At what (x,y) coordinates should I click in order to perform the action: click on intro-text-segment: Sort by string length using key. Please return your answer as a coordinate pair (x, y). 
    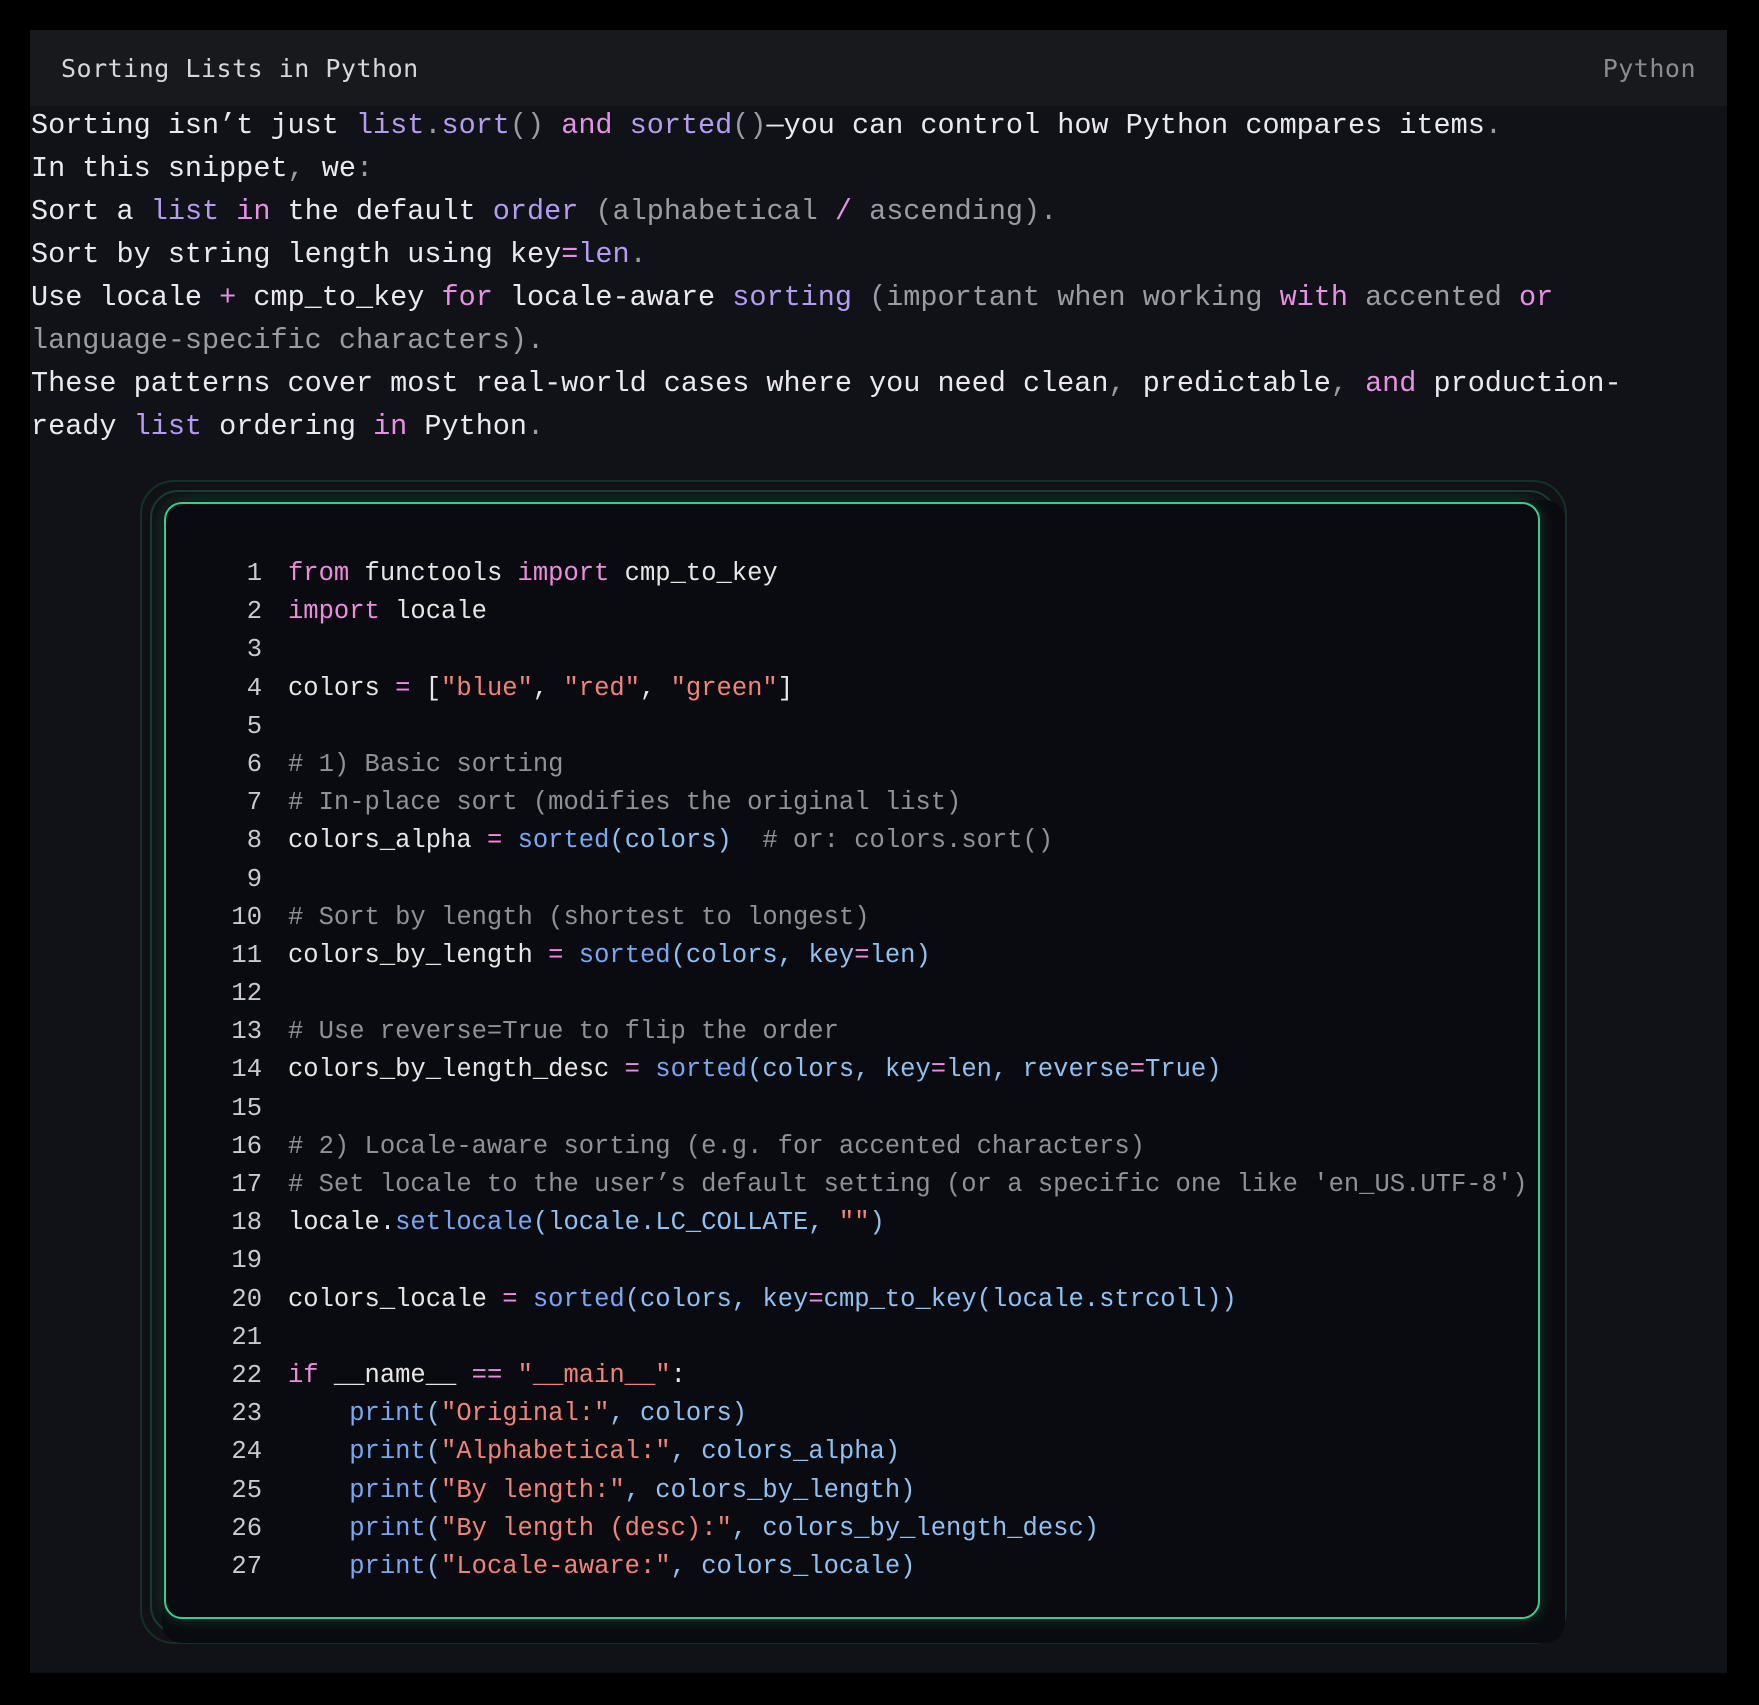
    Looking at the image, I should click on (296, 254).